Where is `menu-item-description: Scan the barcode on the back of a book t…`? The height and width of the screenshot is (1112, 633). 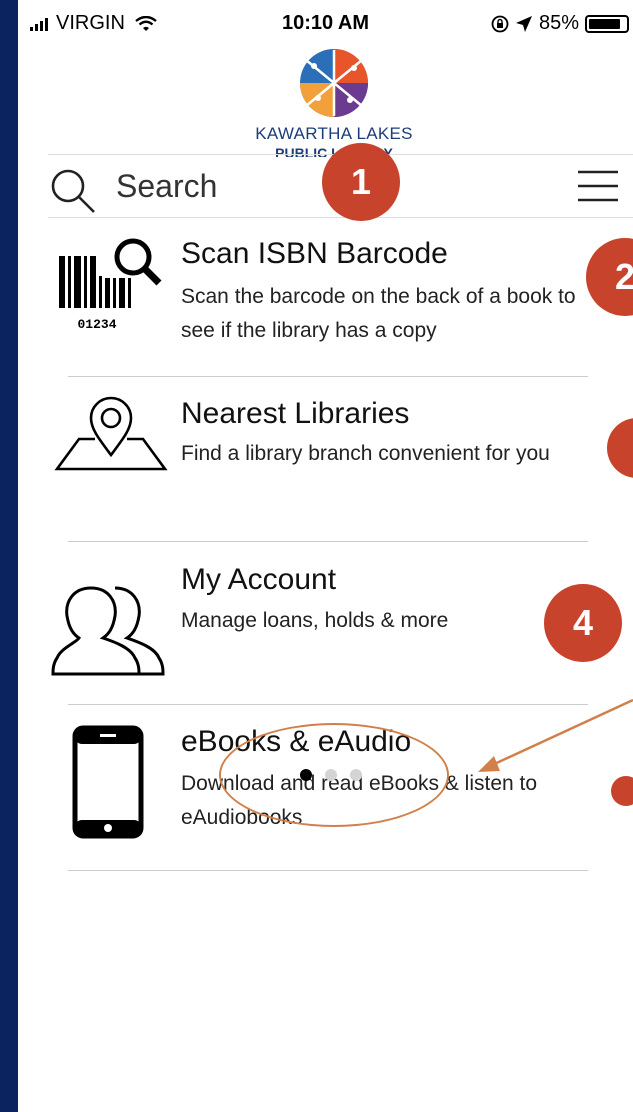 menu-item-description: Scan the barcode on the back of a book t… is located at coordinates (378, 313).